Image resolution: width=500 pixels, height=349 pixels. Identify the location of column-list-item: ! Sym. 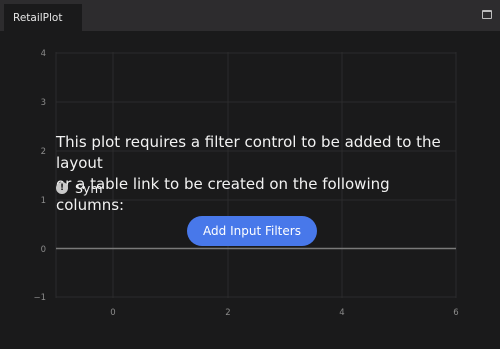
(79, 188).